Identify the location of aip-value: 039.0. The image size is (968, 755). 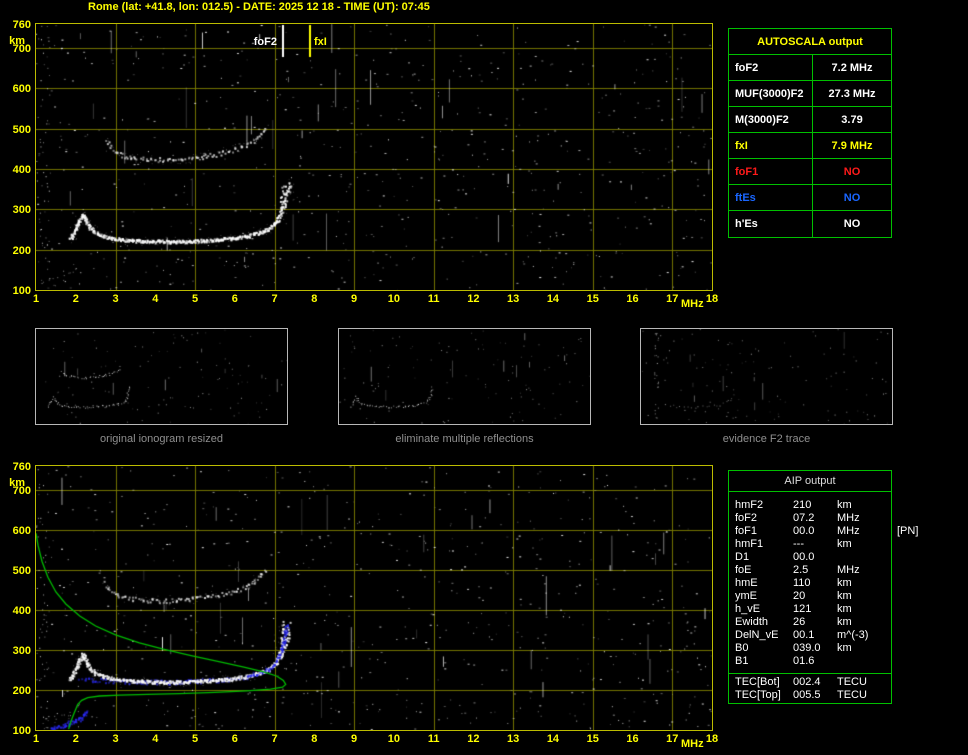
(807, 648).